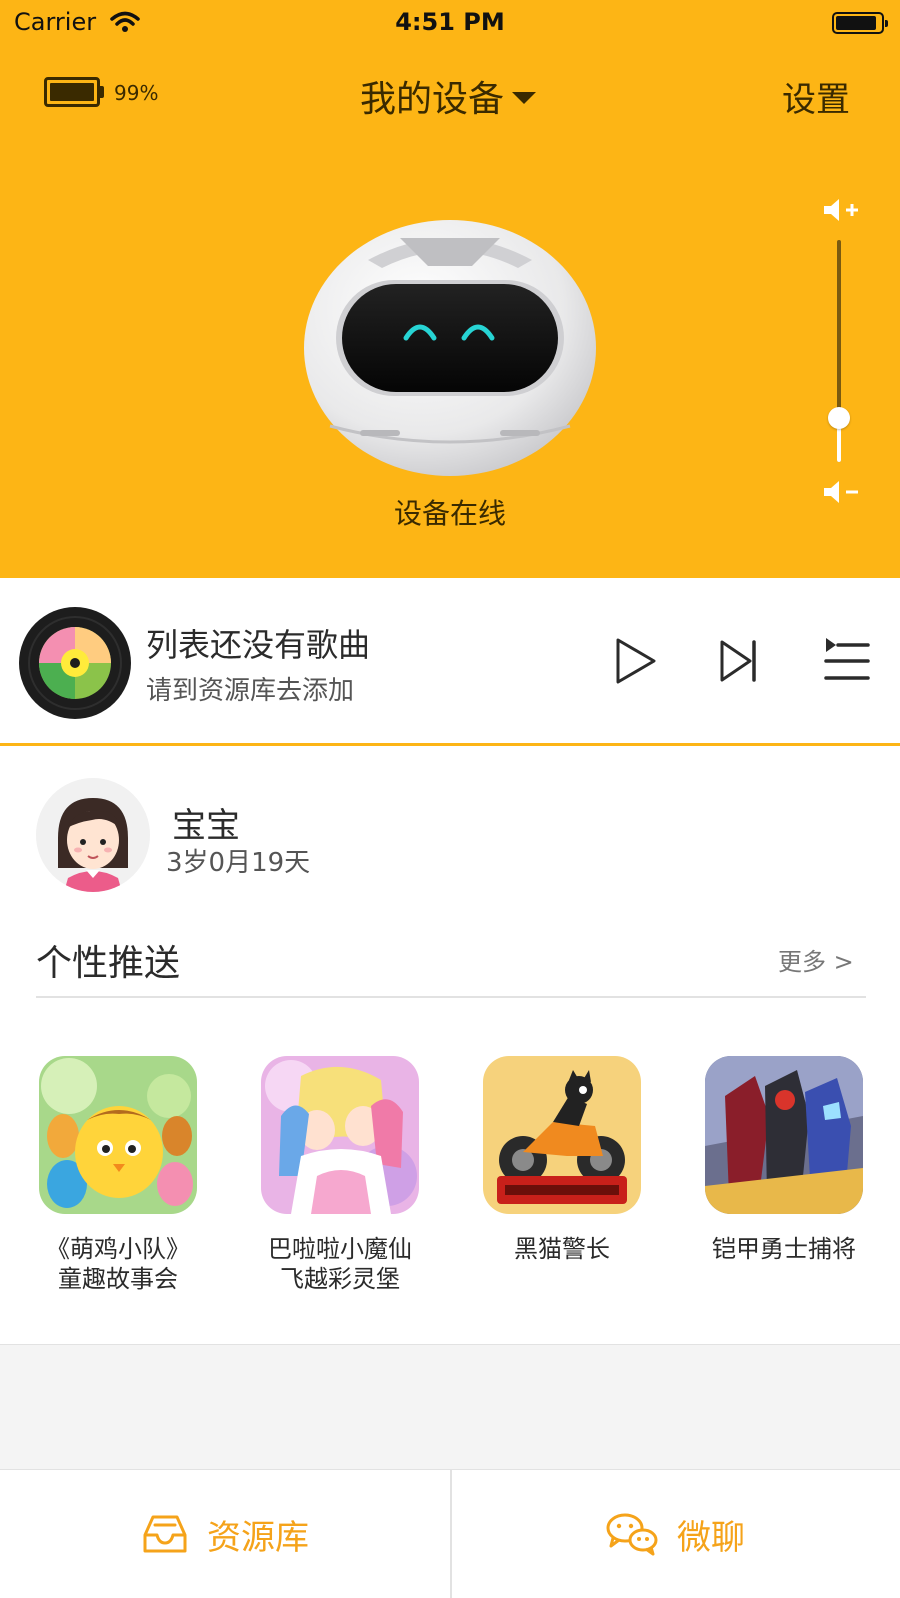  Describe the element at coordinates (450, 1407) in the screenshot. I see `spacer-band` at that location.